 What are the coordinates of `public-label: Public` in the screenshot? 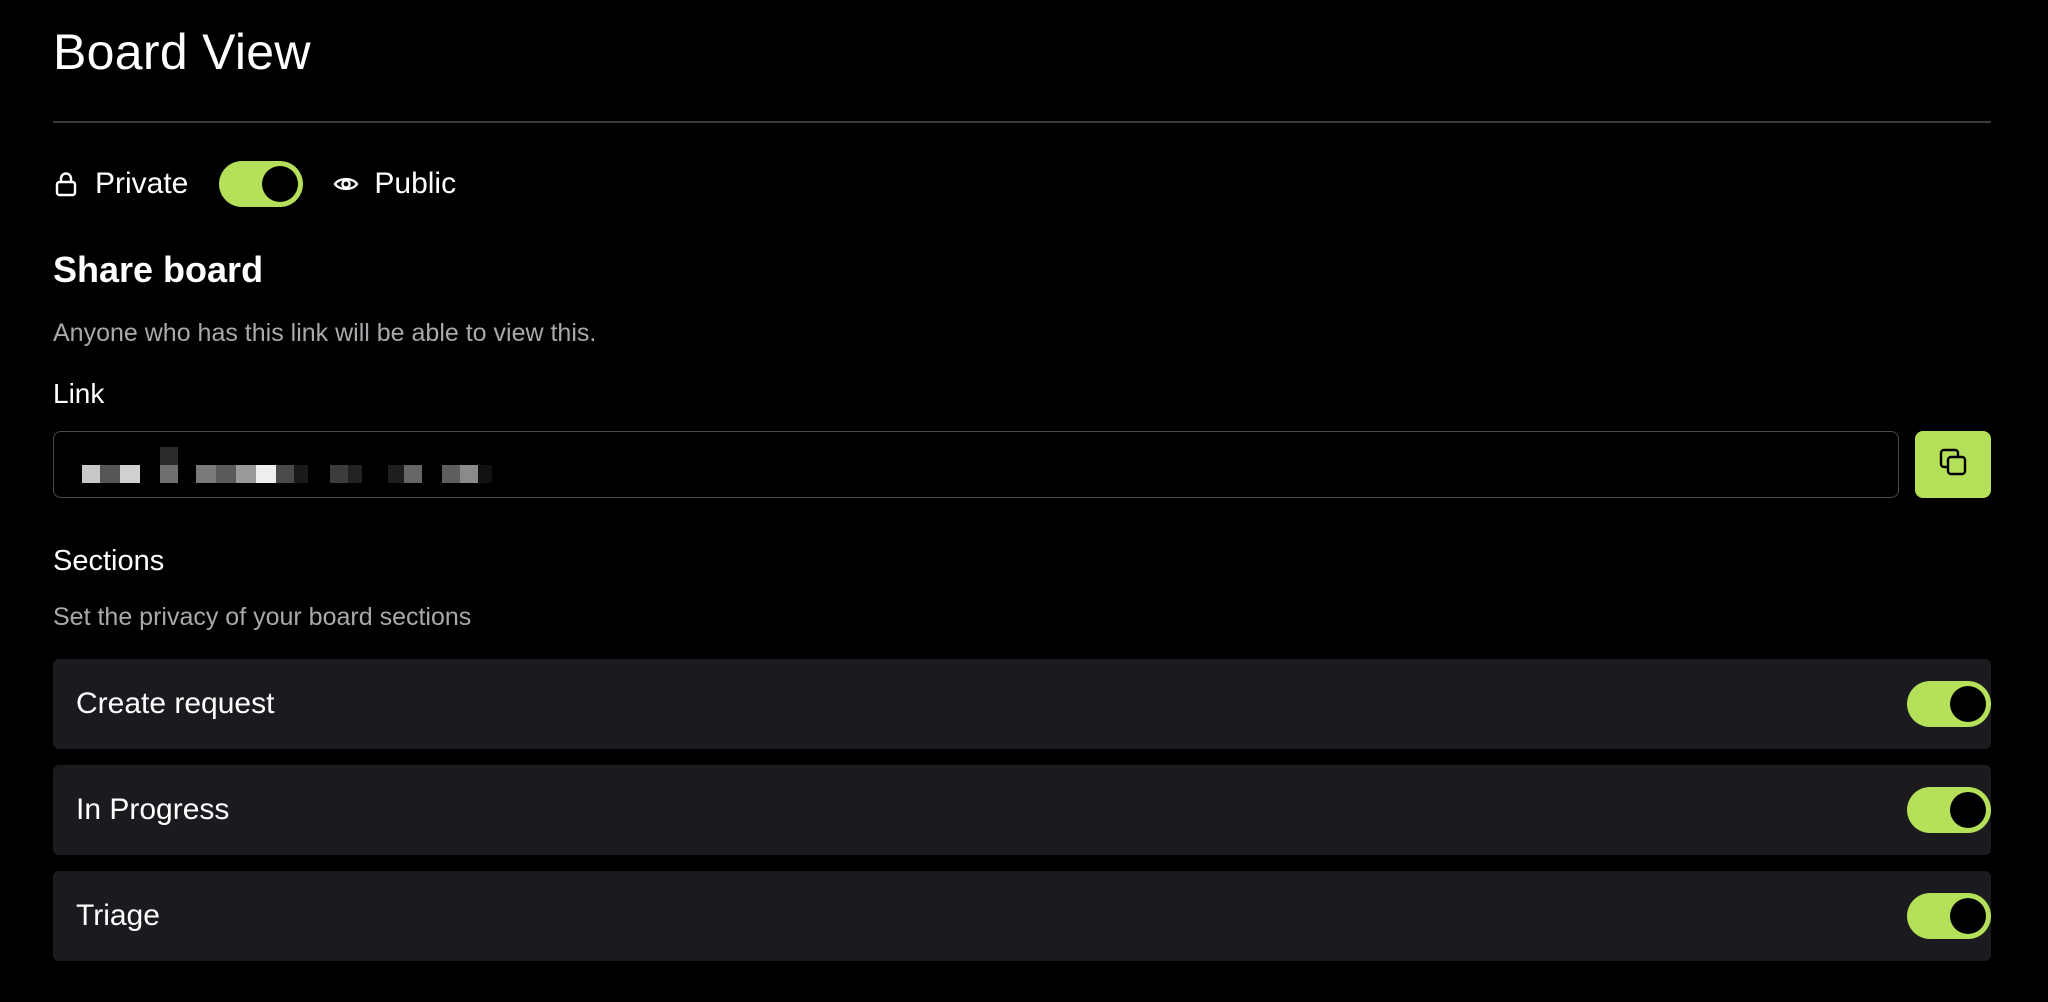 It's located at (415, 183).